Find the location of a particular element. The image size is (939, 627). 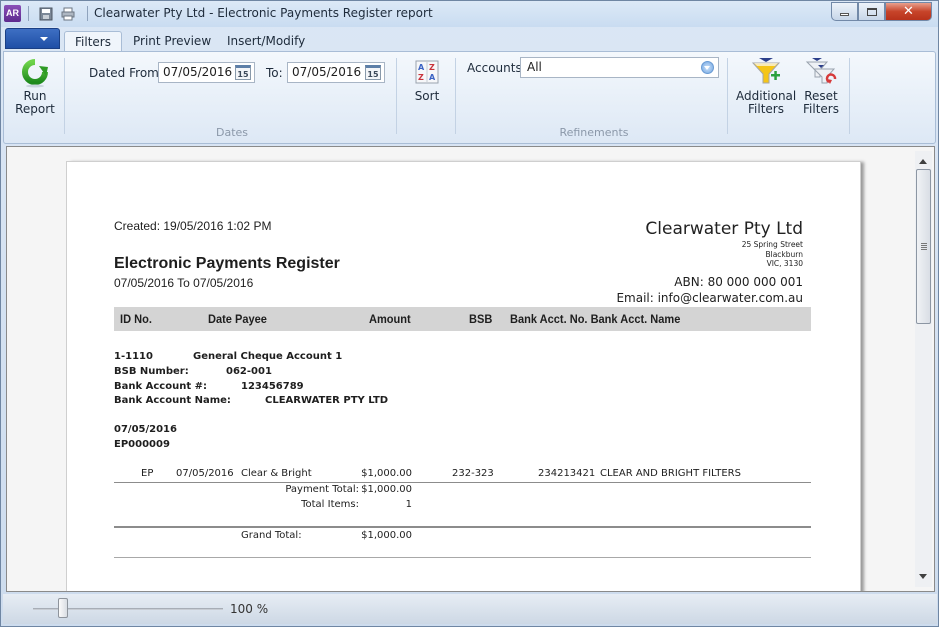

reset-filters-label-2: Filters is located at coordinates (821, 109).